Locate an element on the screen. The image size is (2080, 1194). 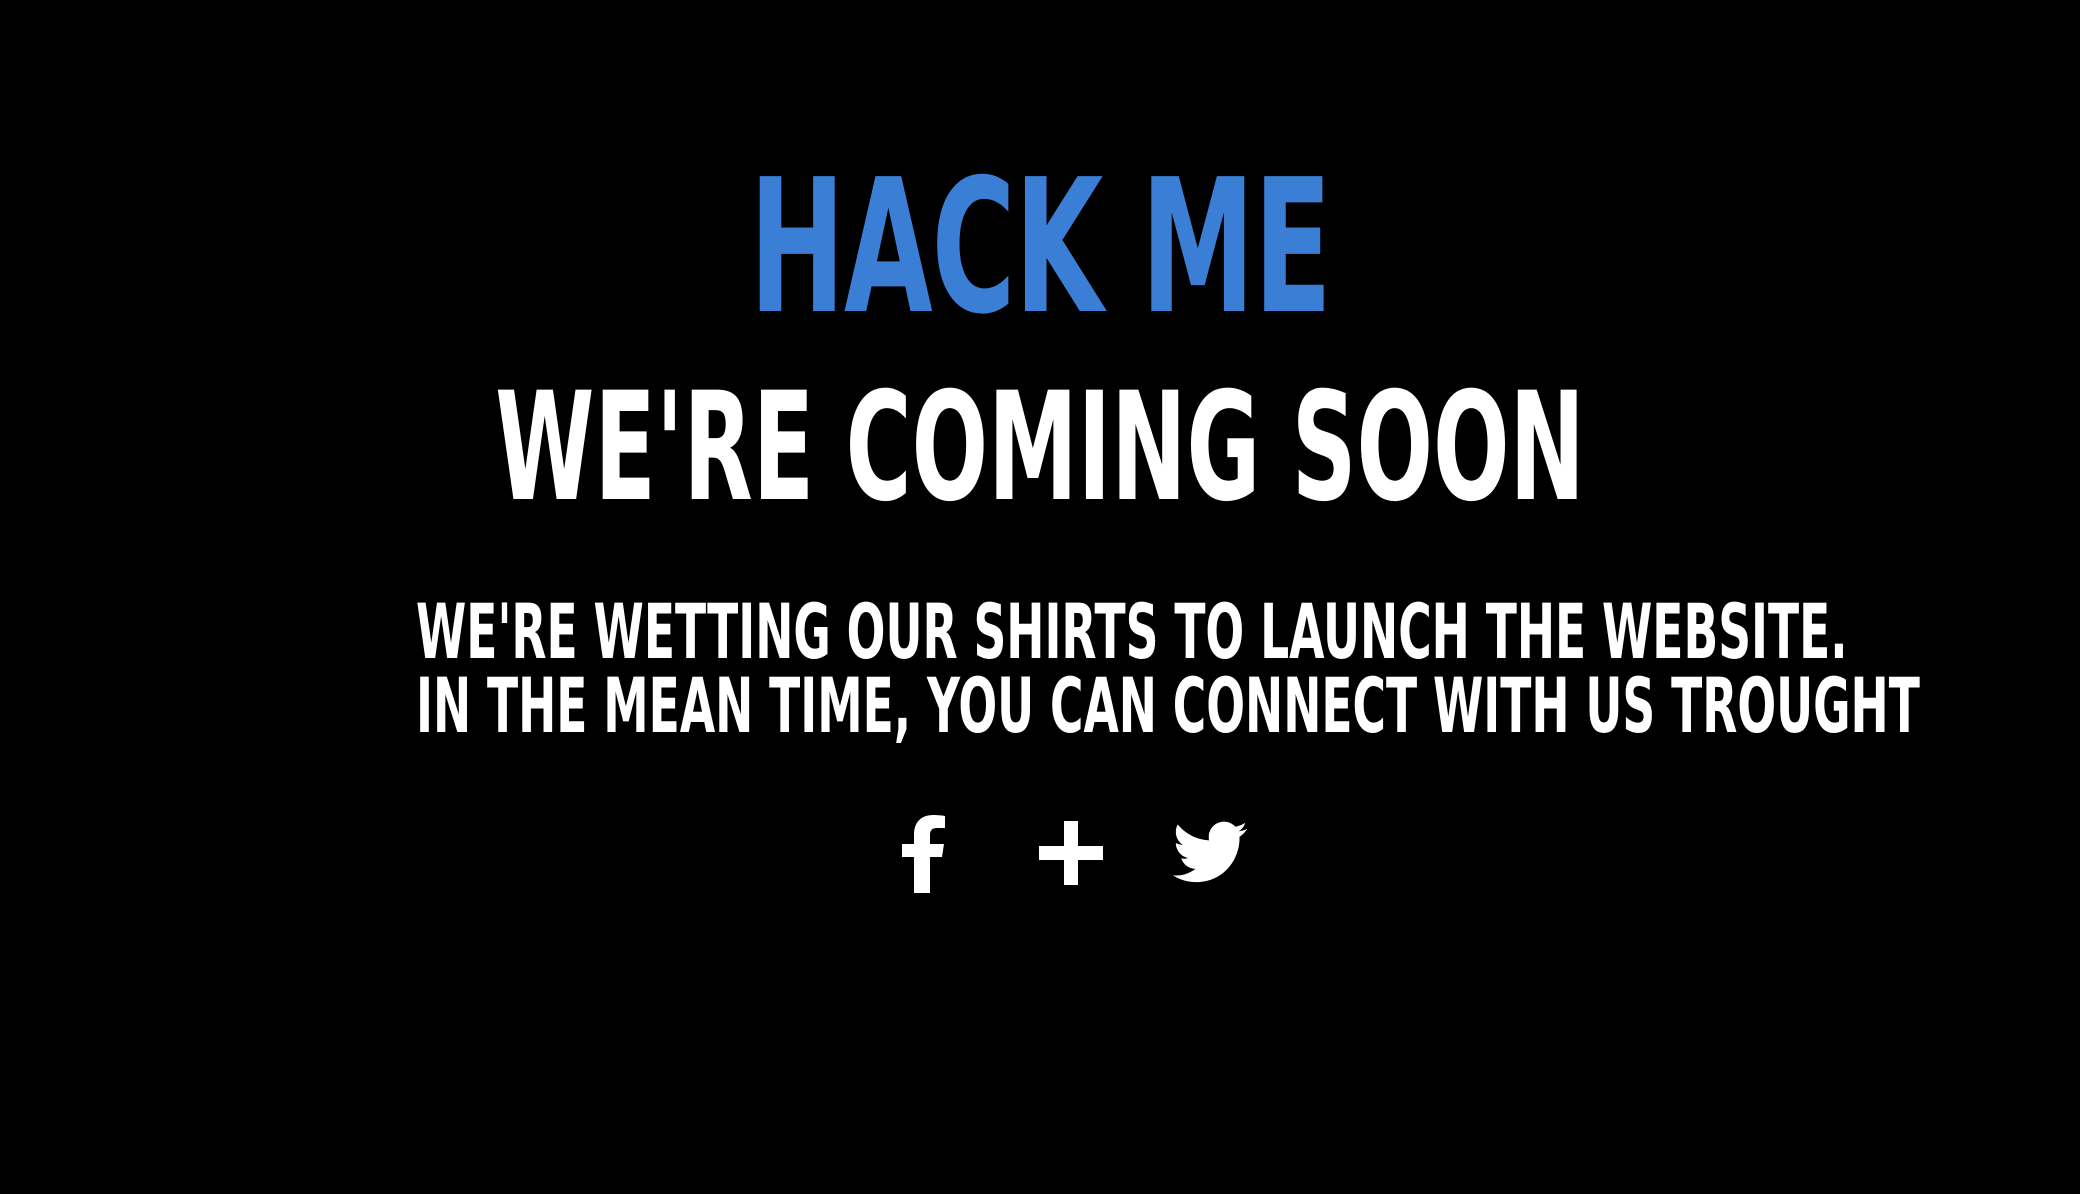
facebook-icon is located at coordinates (923, 854).